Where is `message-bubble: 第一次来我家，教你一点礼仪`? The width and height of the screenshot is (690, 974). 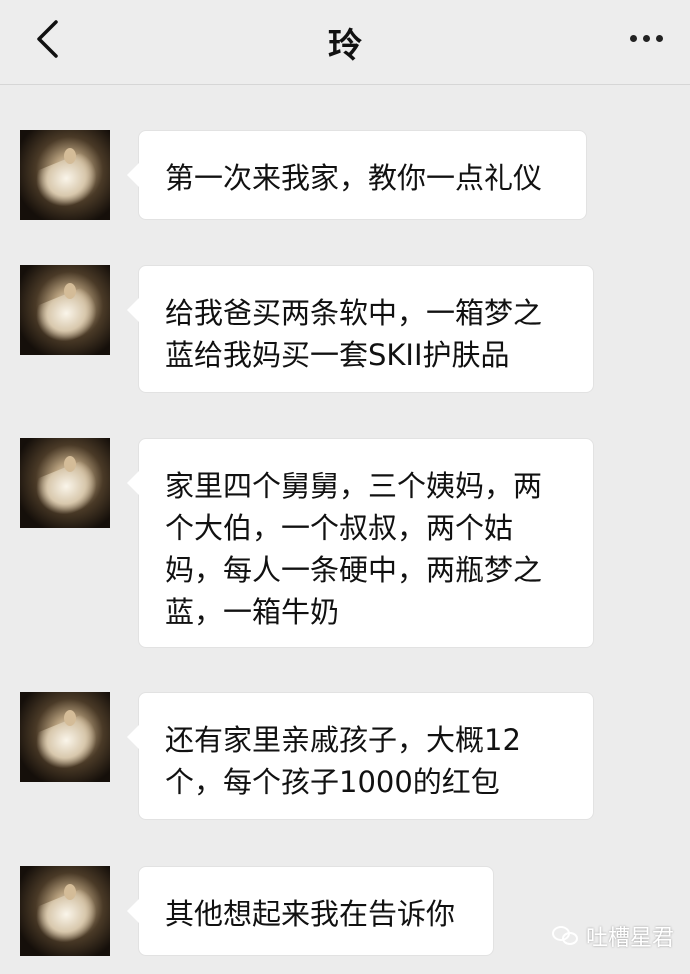 message-bubble: 第一次来我家，教你一点礼仪 is located at coordinates (357, 175).